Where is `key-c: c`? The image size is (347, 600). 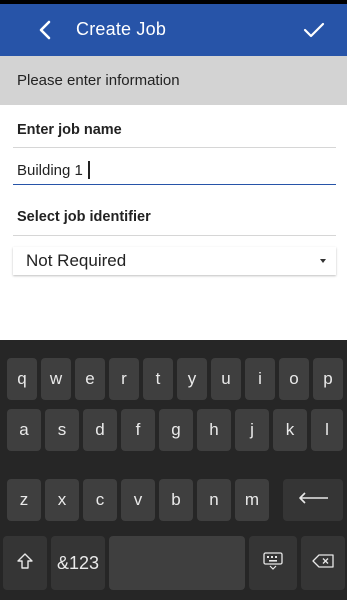
key-c: c is located at coordinates (100, 500).